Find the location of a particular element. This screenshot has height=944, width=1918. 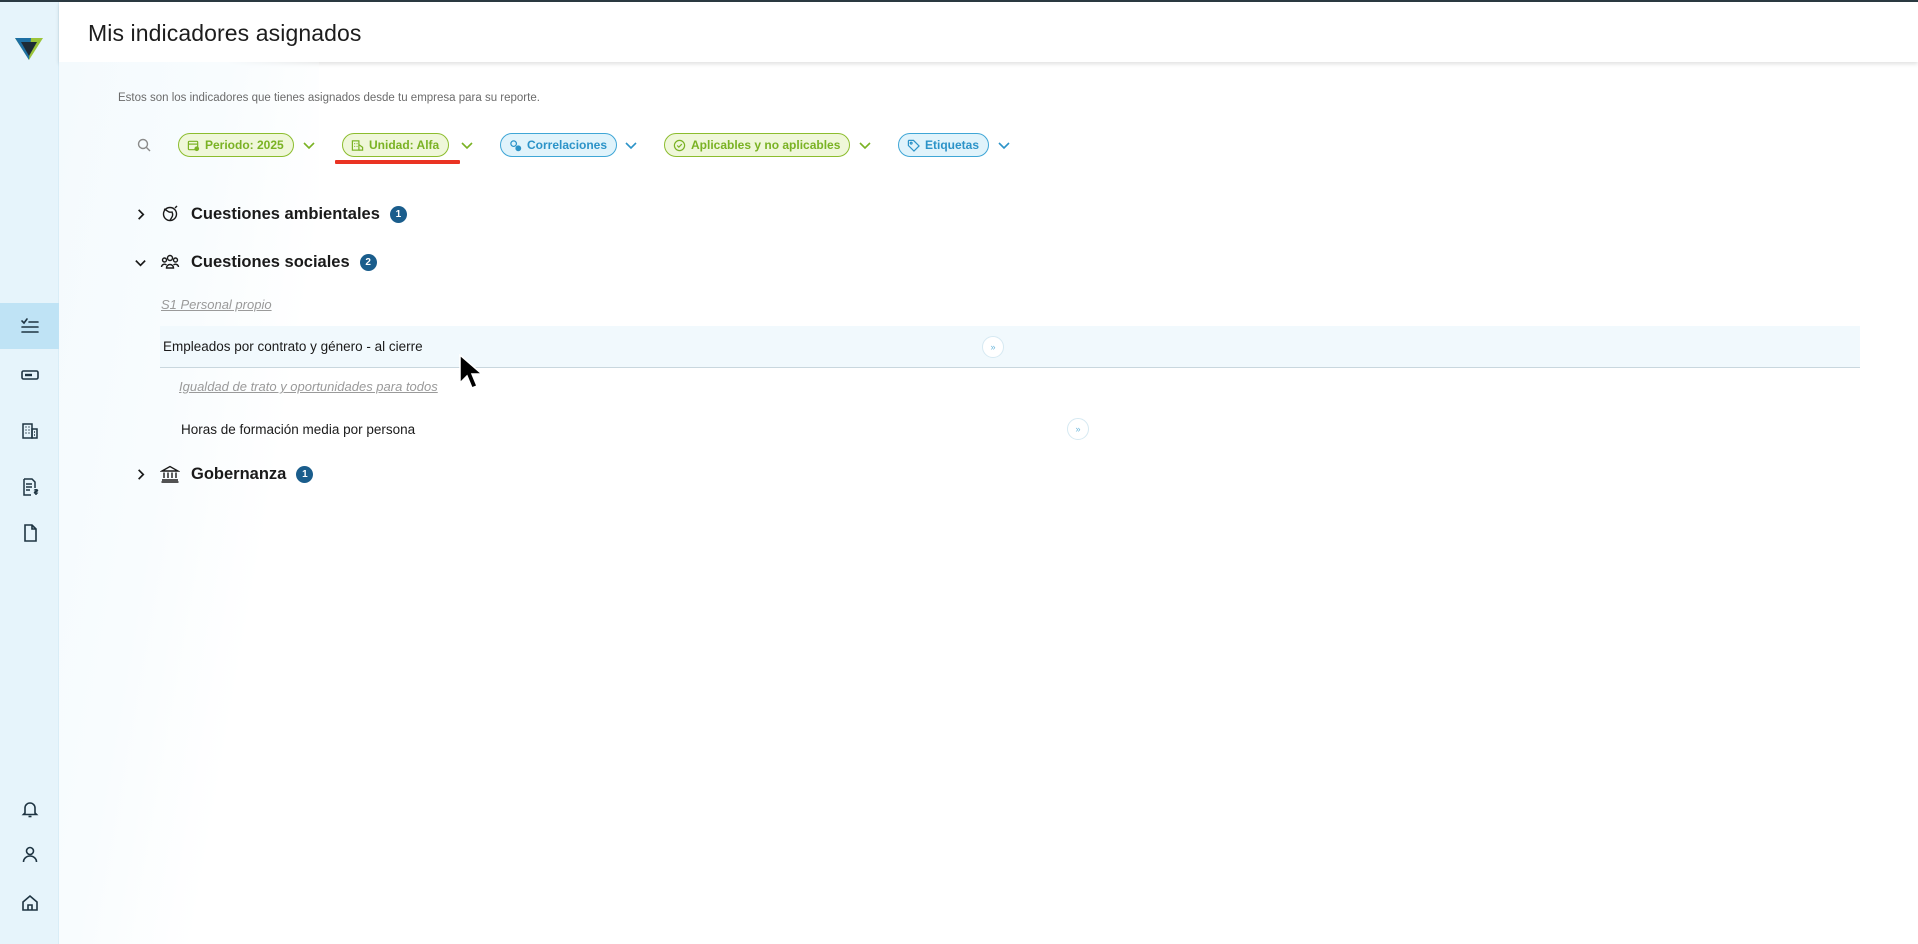

sidebar-item-cards is located at coordinates (29, 375).